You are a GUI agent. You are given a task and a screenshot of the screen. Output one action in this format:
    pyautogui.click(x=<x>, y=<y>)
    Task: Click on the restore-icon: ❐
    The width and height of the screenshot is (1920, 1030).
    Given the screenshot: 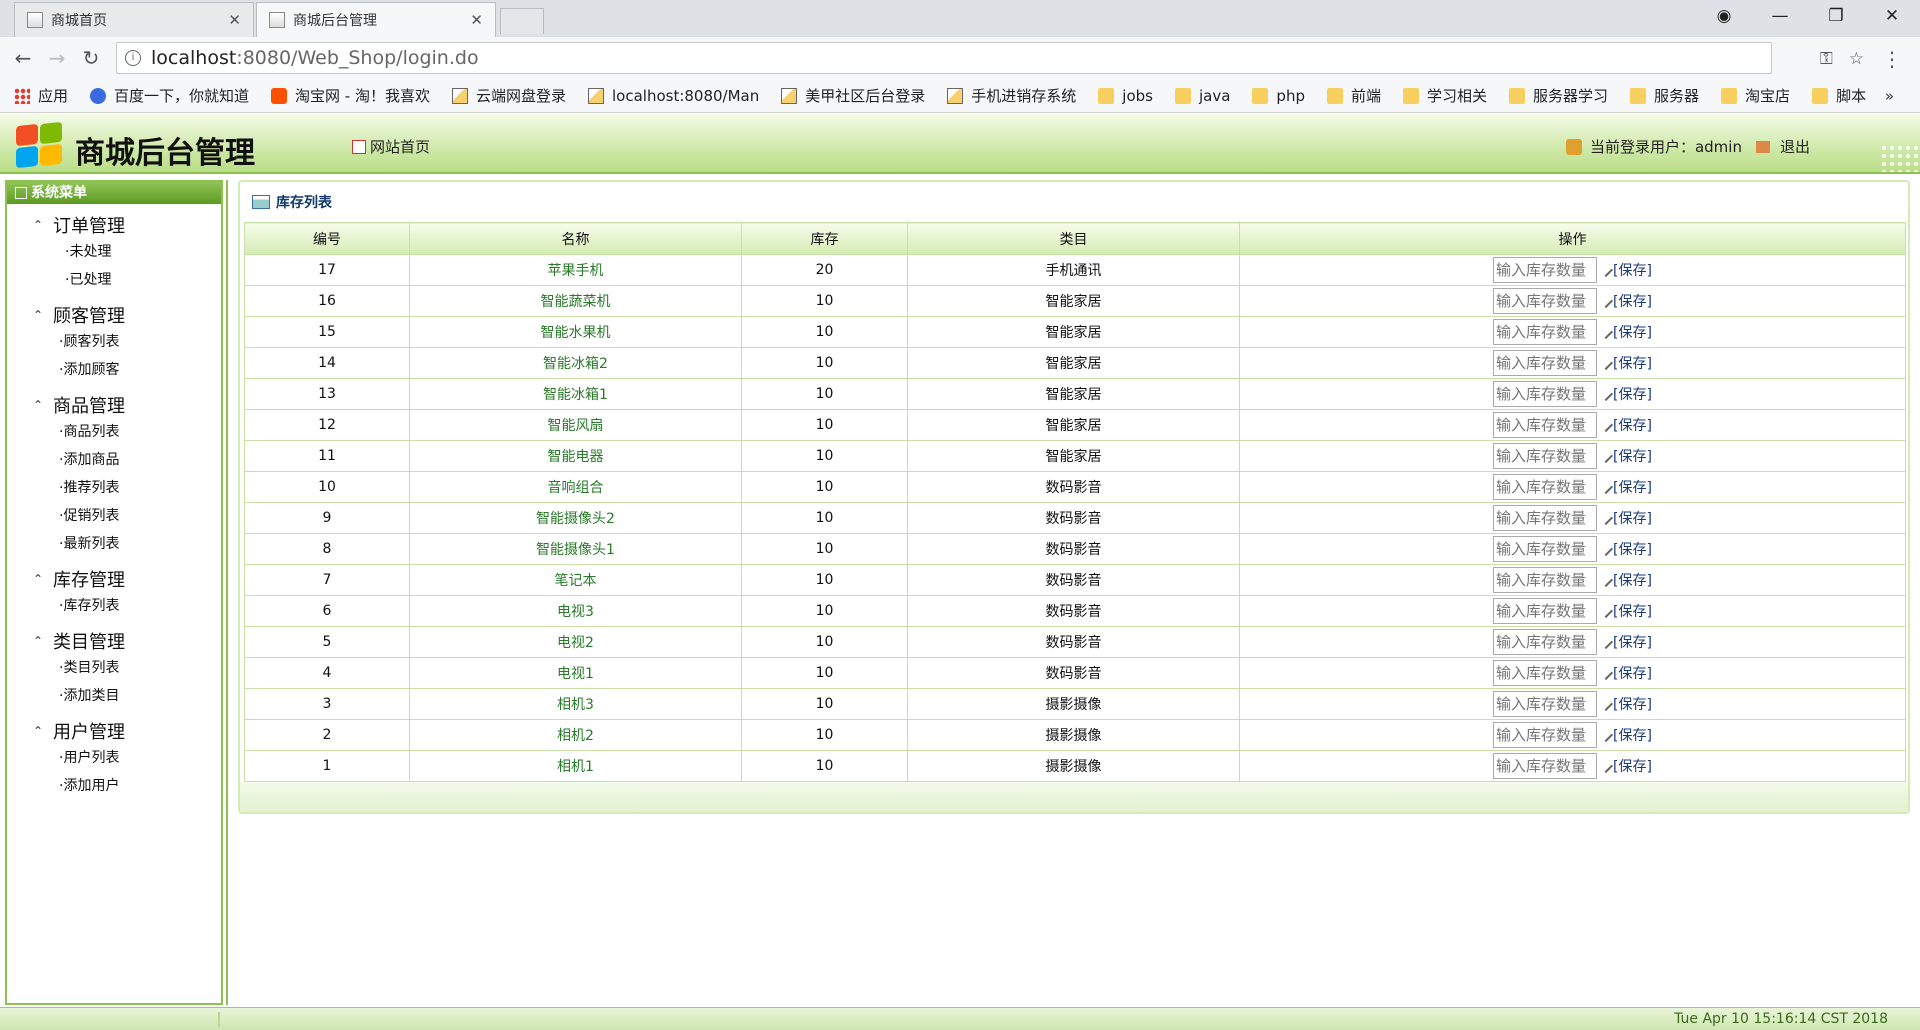 What is the action you would take?
    pyautogui.click(x=1836, y=16)
    